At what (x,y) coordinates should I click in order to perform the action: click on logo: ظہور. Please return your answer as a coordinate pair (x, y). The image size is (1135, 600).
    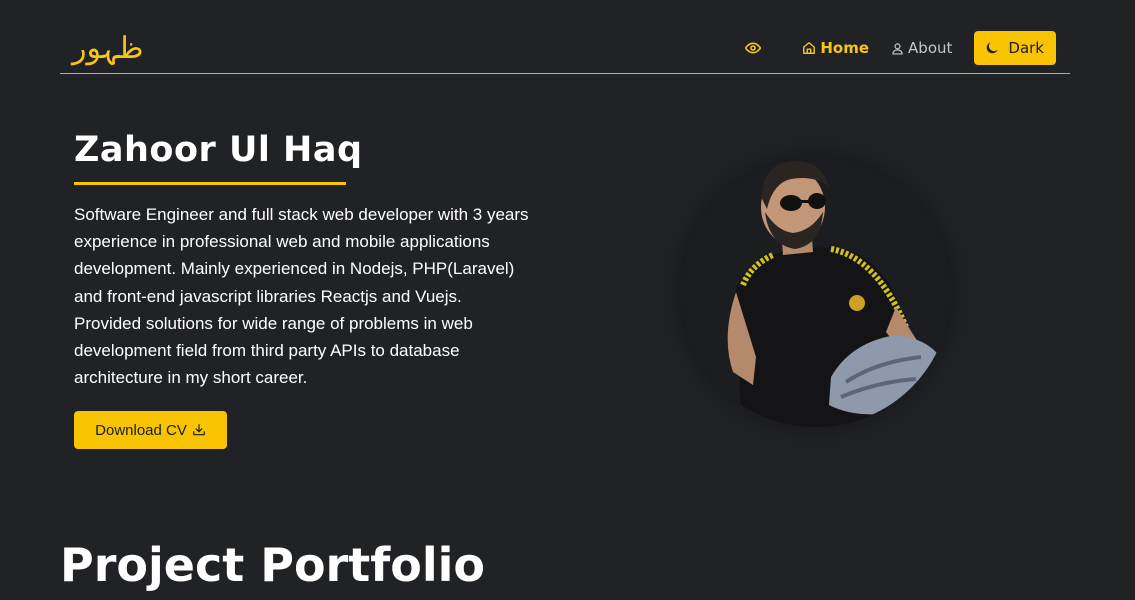
    Looking at the image, I should click on (107, 49).